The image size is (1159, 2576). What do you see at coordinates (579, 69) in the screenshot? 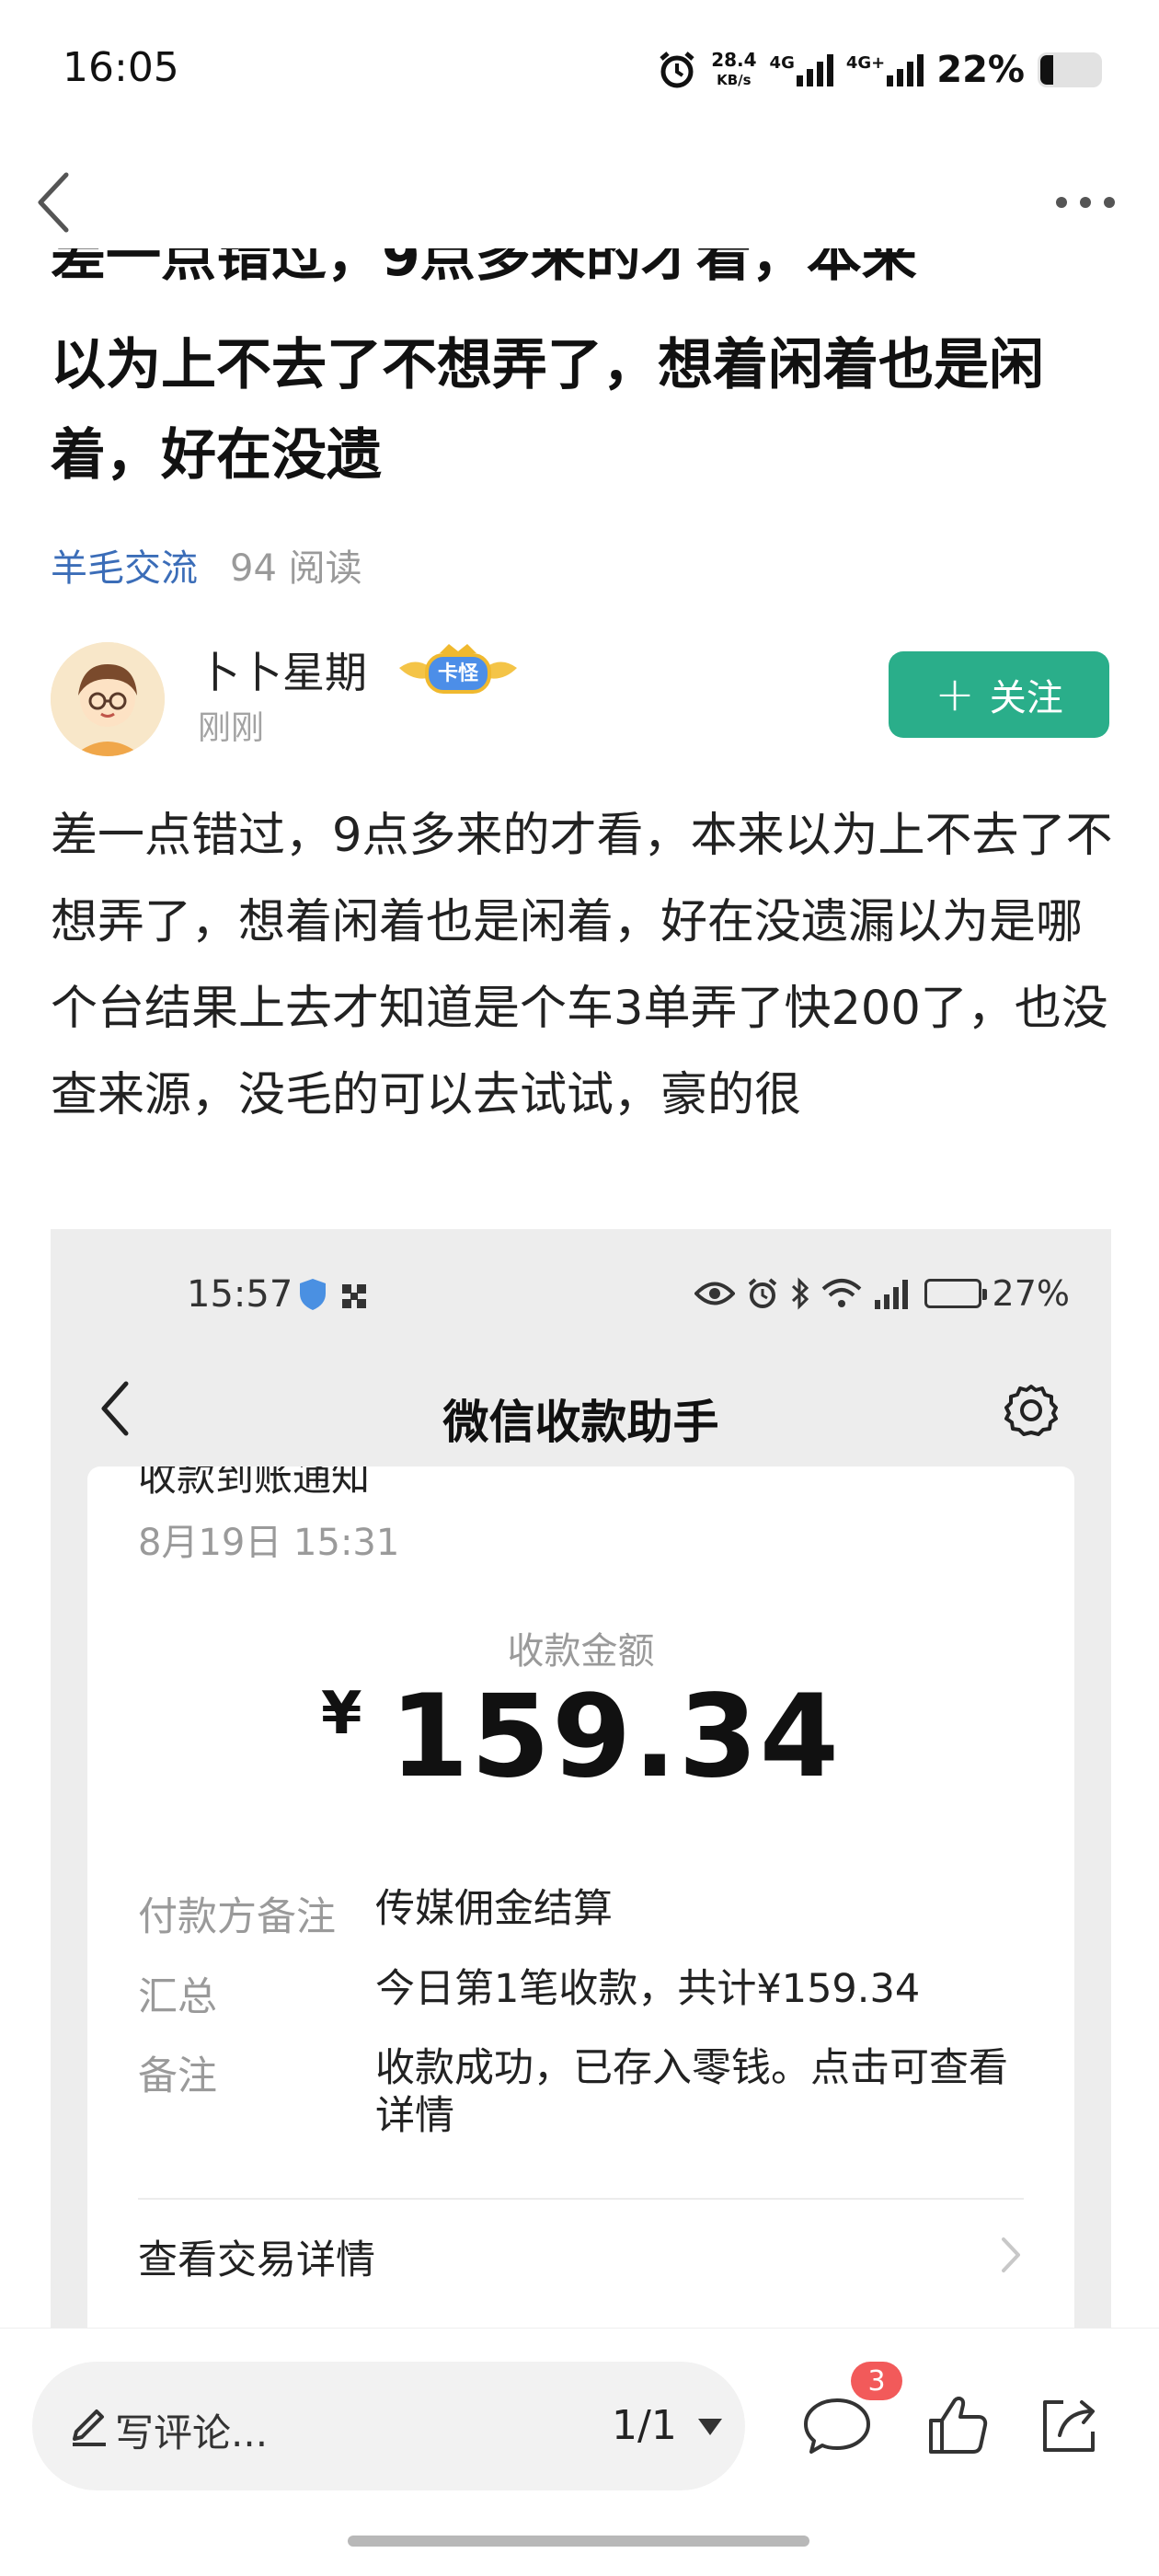
I see `status-bar: 16:05 28.4 KB/s 4G 4G+ 22%` at bounding box center [579, 69].